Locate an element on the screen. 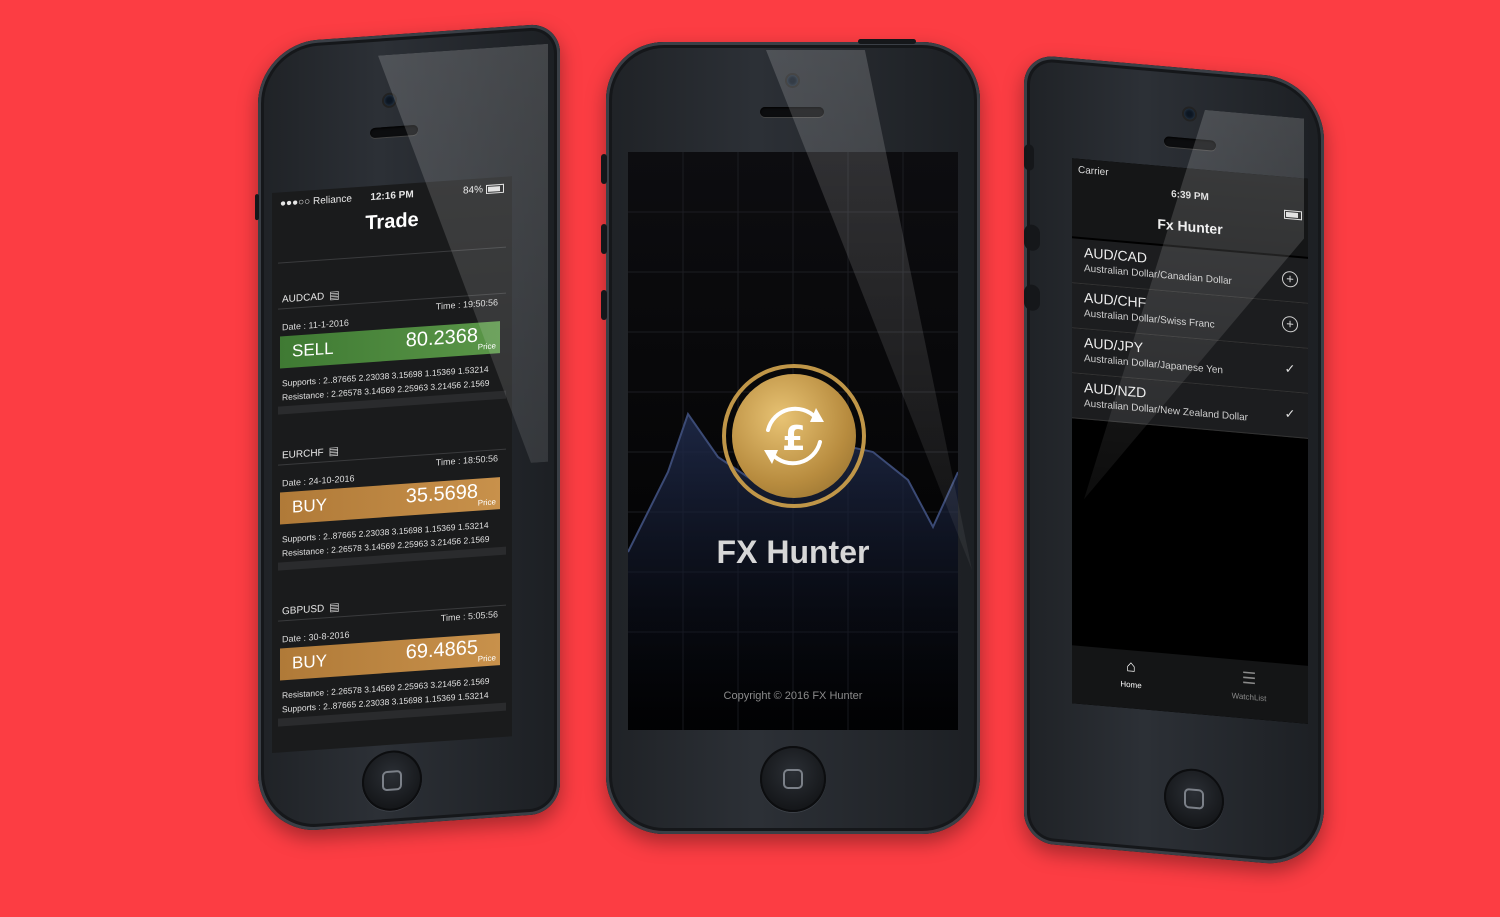 The height and width of the screenshot is (917, 1500). app-name: FX Hunter is located at coordinates (793, 552).